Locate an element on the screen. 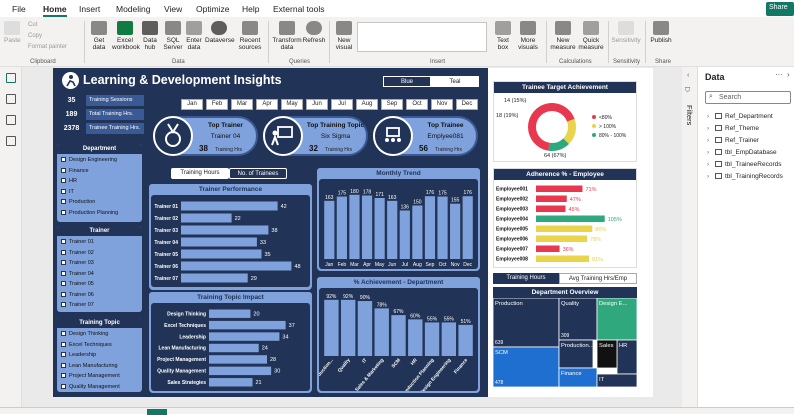 The width and height of the screenshot is (794, 415). theme-blue-button: Blue is located at coordinates (407, 81).